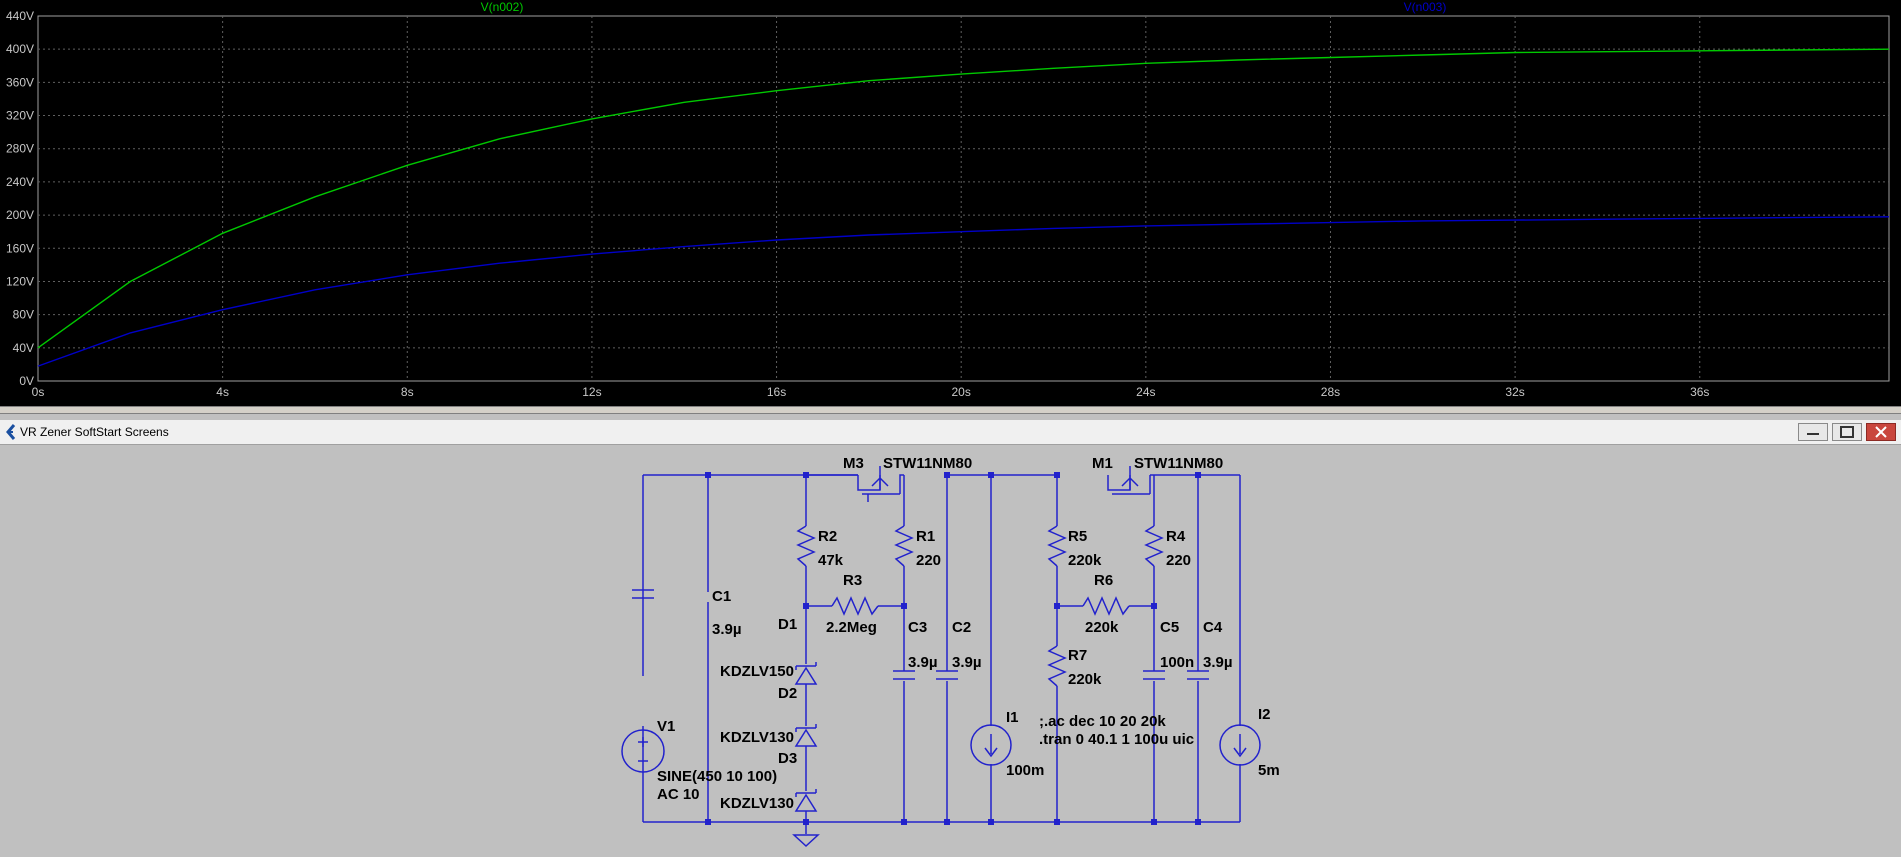  I want to click on zener-d3, so click(806, 800).